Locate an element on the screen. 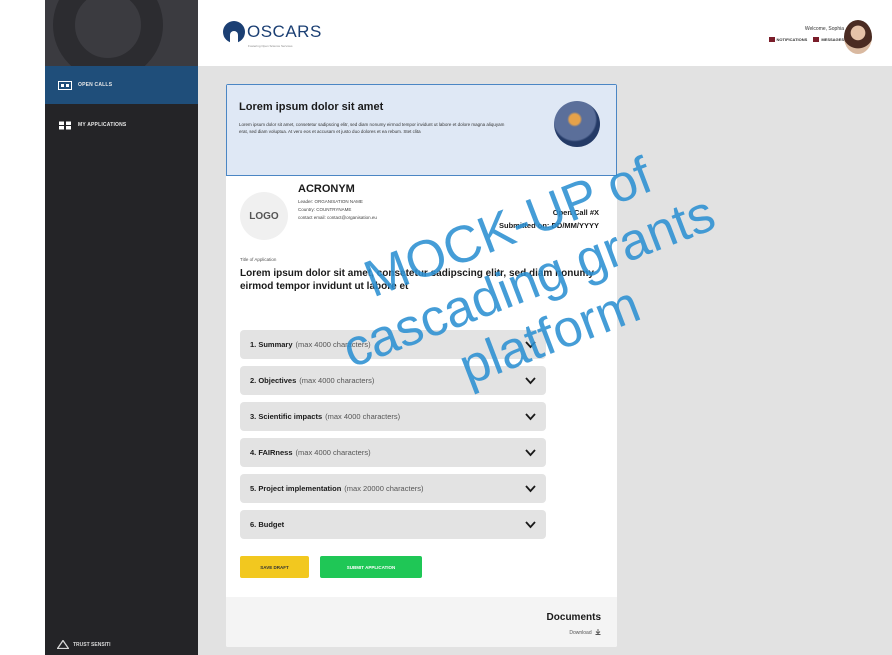 This screenshot has height=655, width=892. banner-image is located at coordinates (577, 124).